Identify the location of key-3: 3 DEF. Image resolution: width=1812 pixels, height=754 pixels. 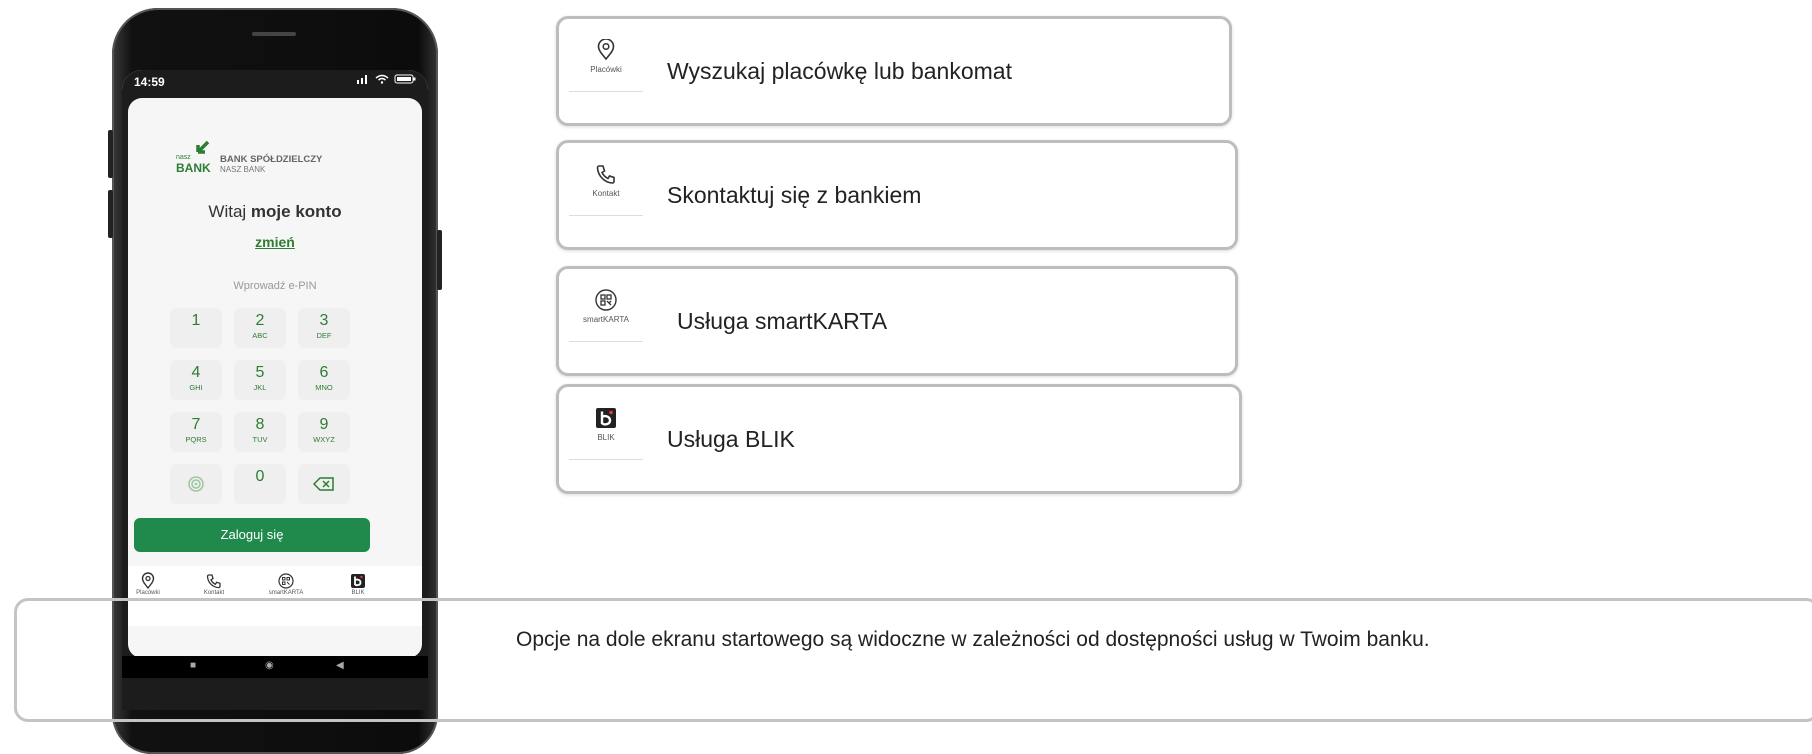
(324, 328).